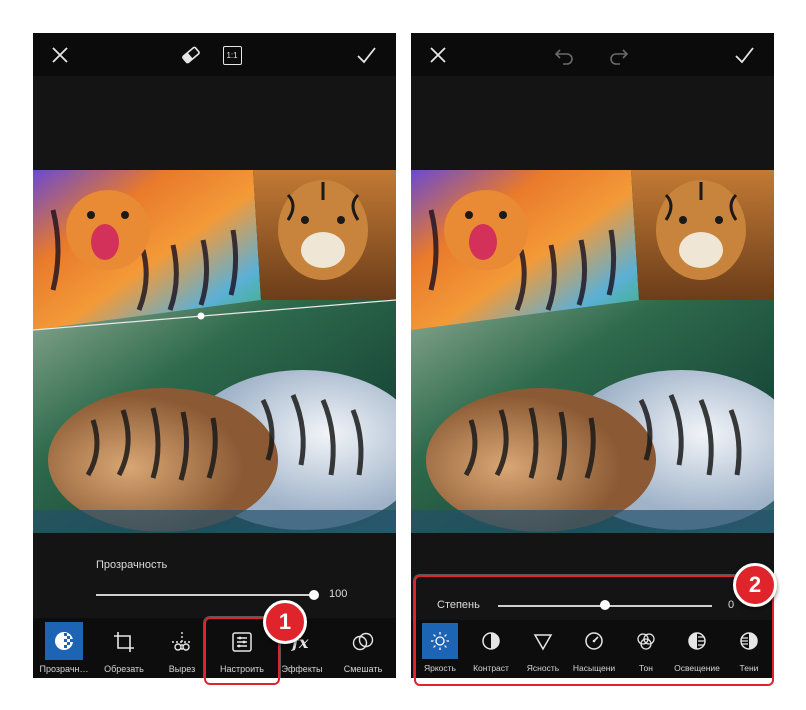 Image resolution: width=806 pixels, height=710 pixels. Describe the element at coordinates (564, 55) in the screenshot. I see `undo-icon` at that location.